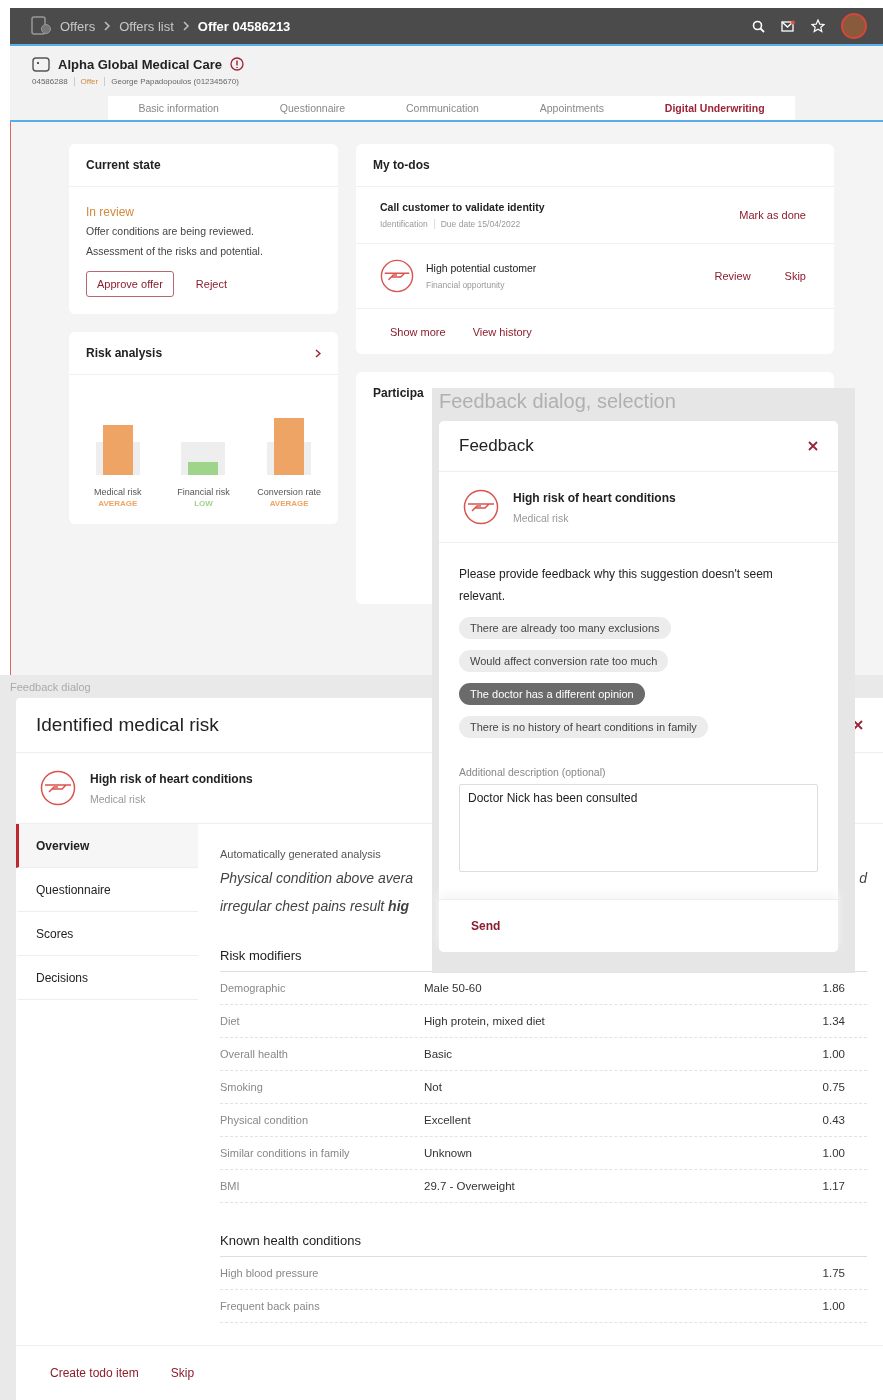 The image size is (883, 1400). I want to click on reason-chip: The doctor has a different opinion, so click(552, 694).